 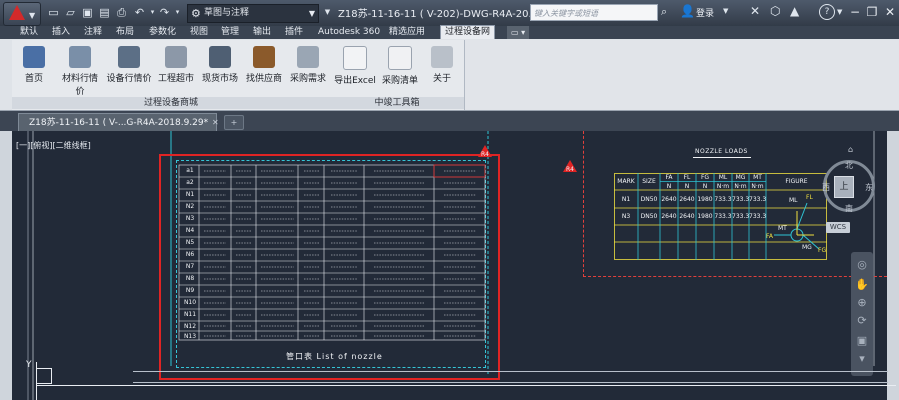 I want to click on clipboard-icon, so click(x=400, y=58).